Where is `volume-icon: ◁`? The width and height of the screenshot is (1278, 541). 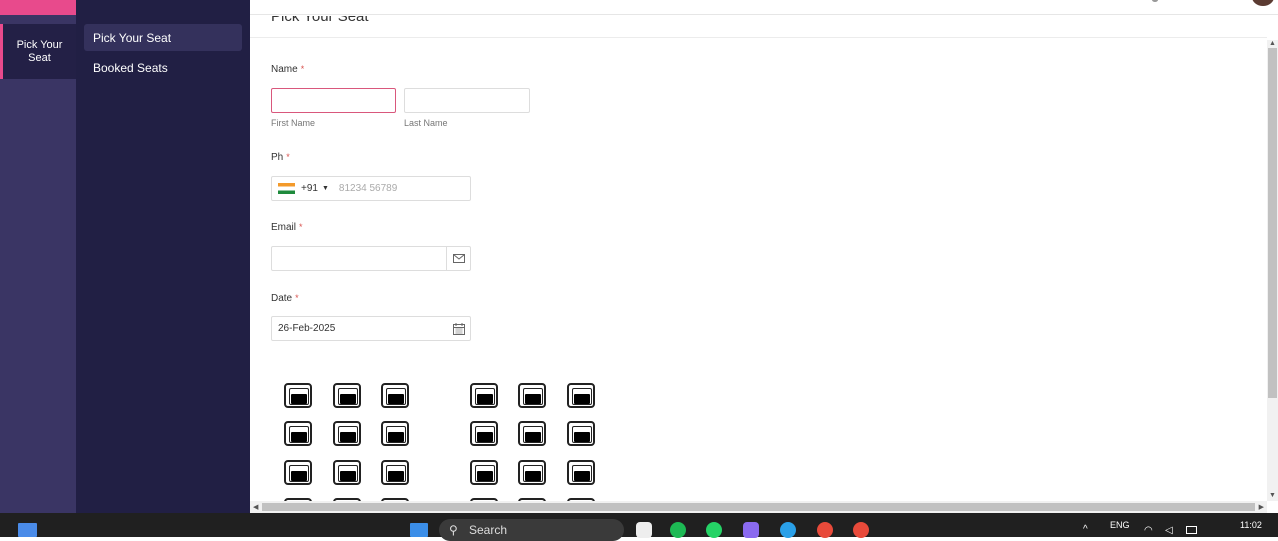 volume-icon: ◁ is located at coordinates (1169, 530).